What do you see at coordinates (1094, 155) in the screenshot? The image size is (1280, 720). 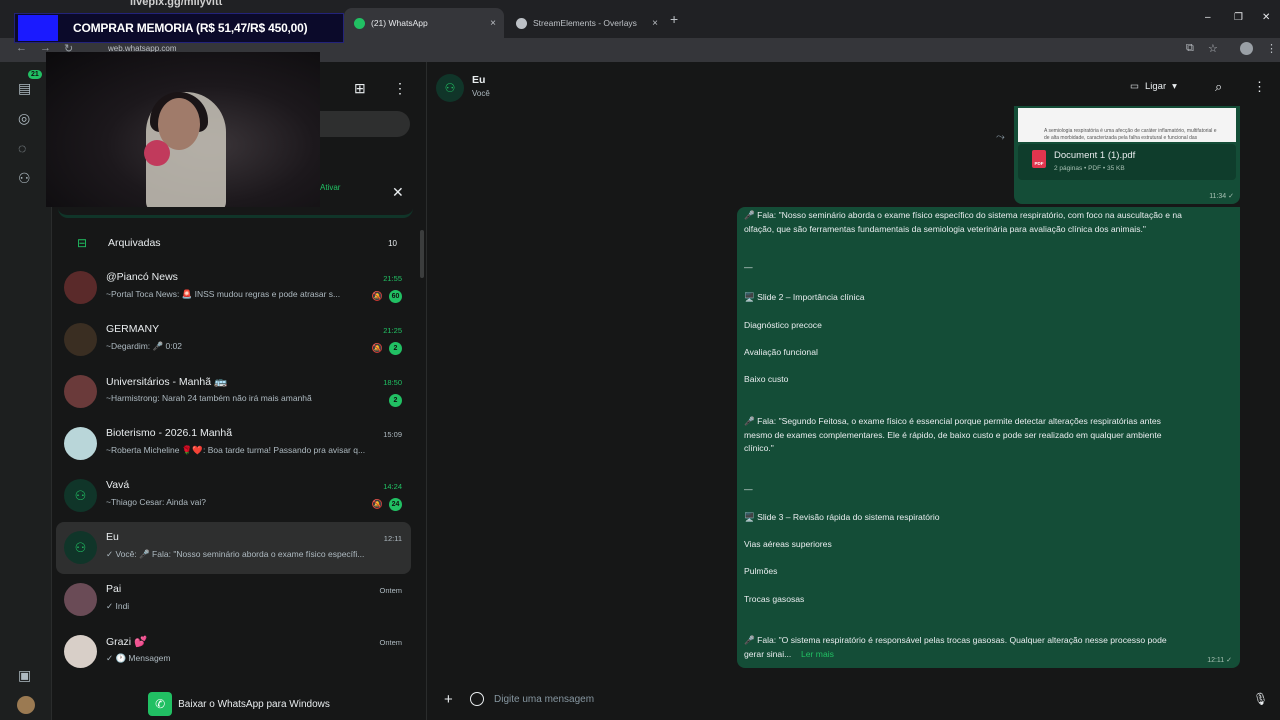 I see `document-name: Document 1 (1).pdf` at bounding box center [1094, 155].